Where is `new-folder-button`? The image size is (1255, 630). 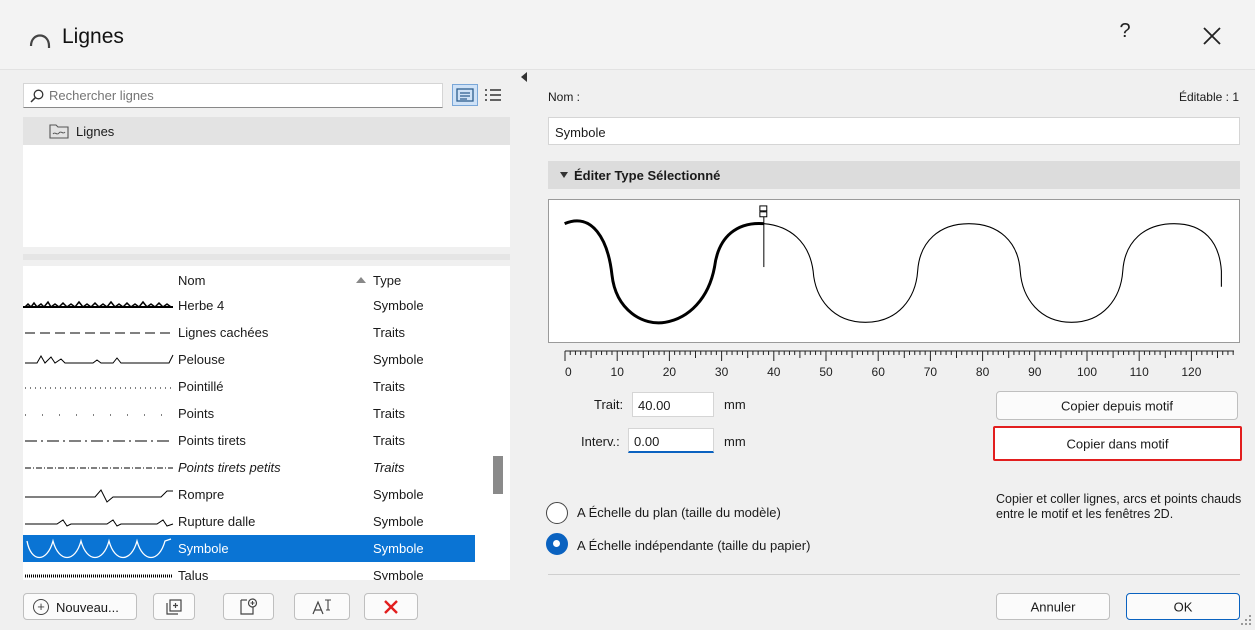 new-folder-button is located at coordinates (248, 606).